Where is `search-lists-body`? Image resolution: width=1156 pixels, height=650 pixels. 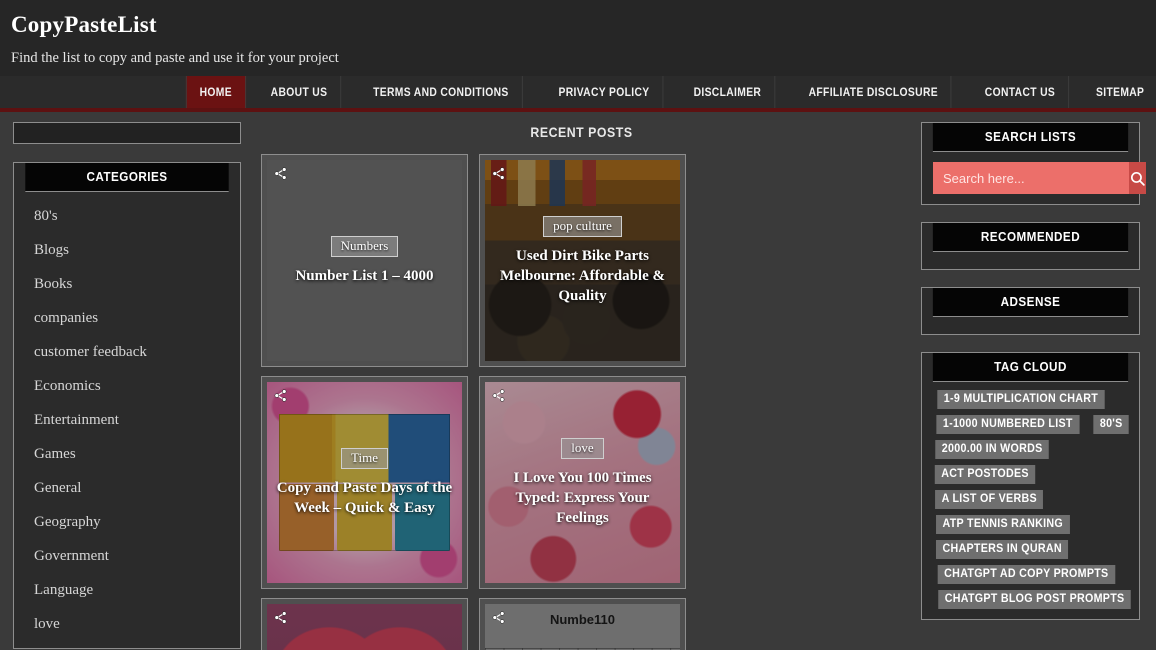 search-lists-body is located at coordinates (1034, 178).